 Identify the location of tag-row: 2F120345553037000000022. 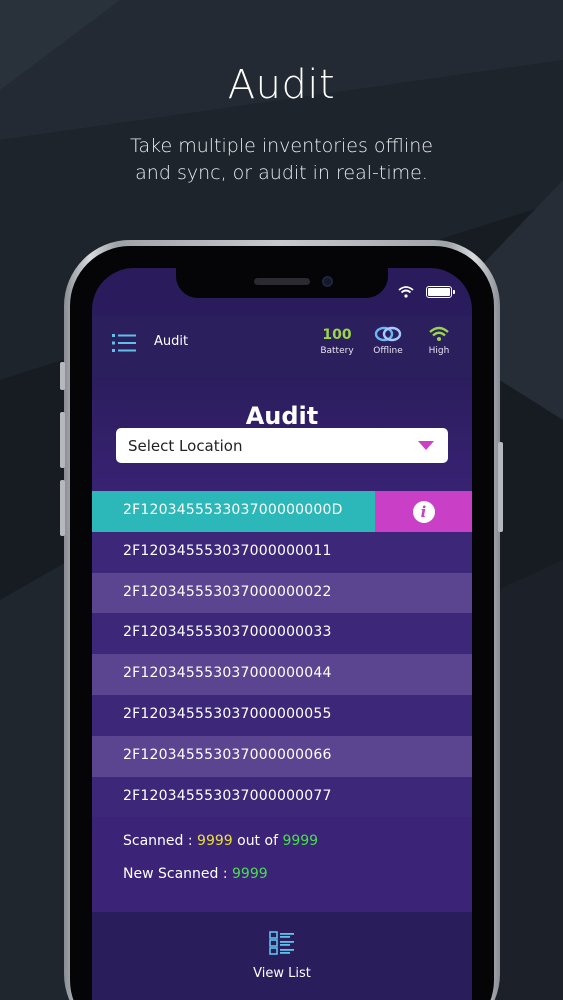
(282, 593).